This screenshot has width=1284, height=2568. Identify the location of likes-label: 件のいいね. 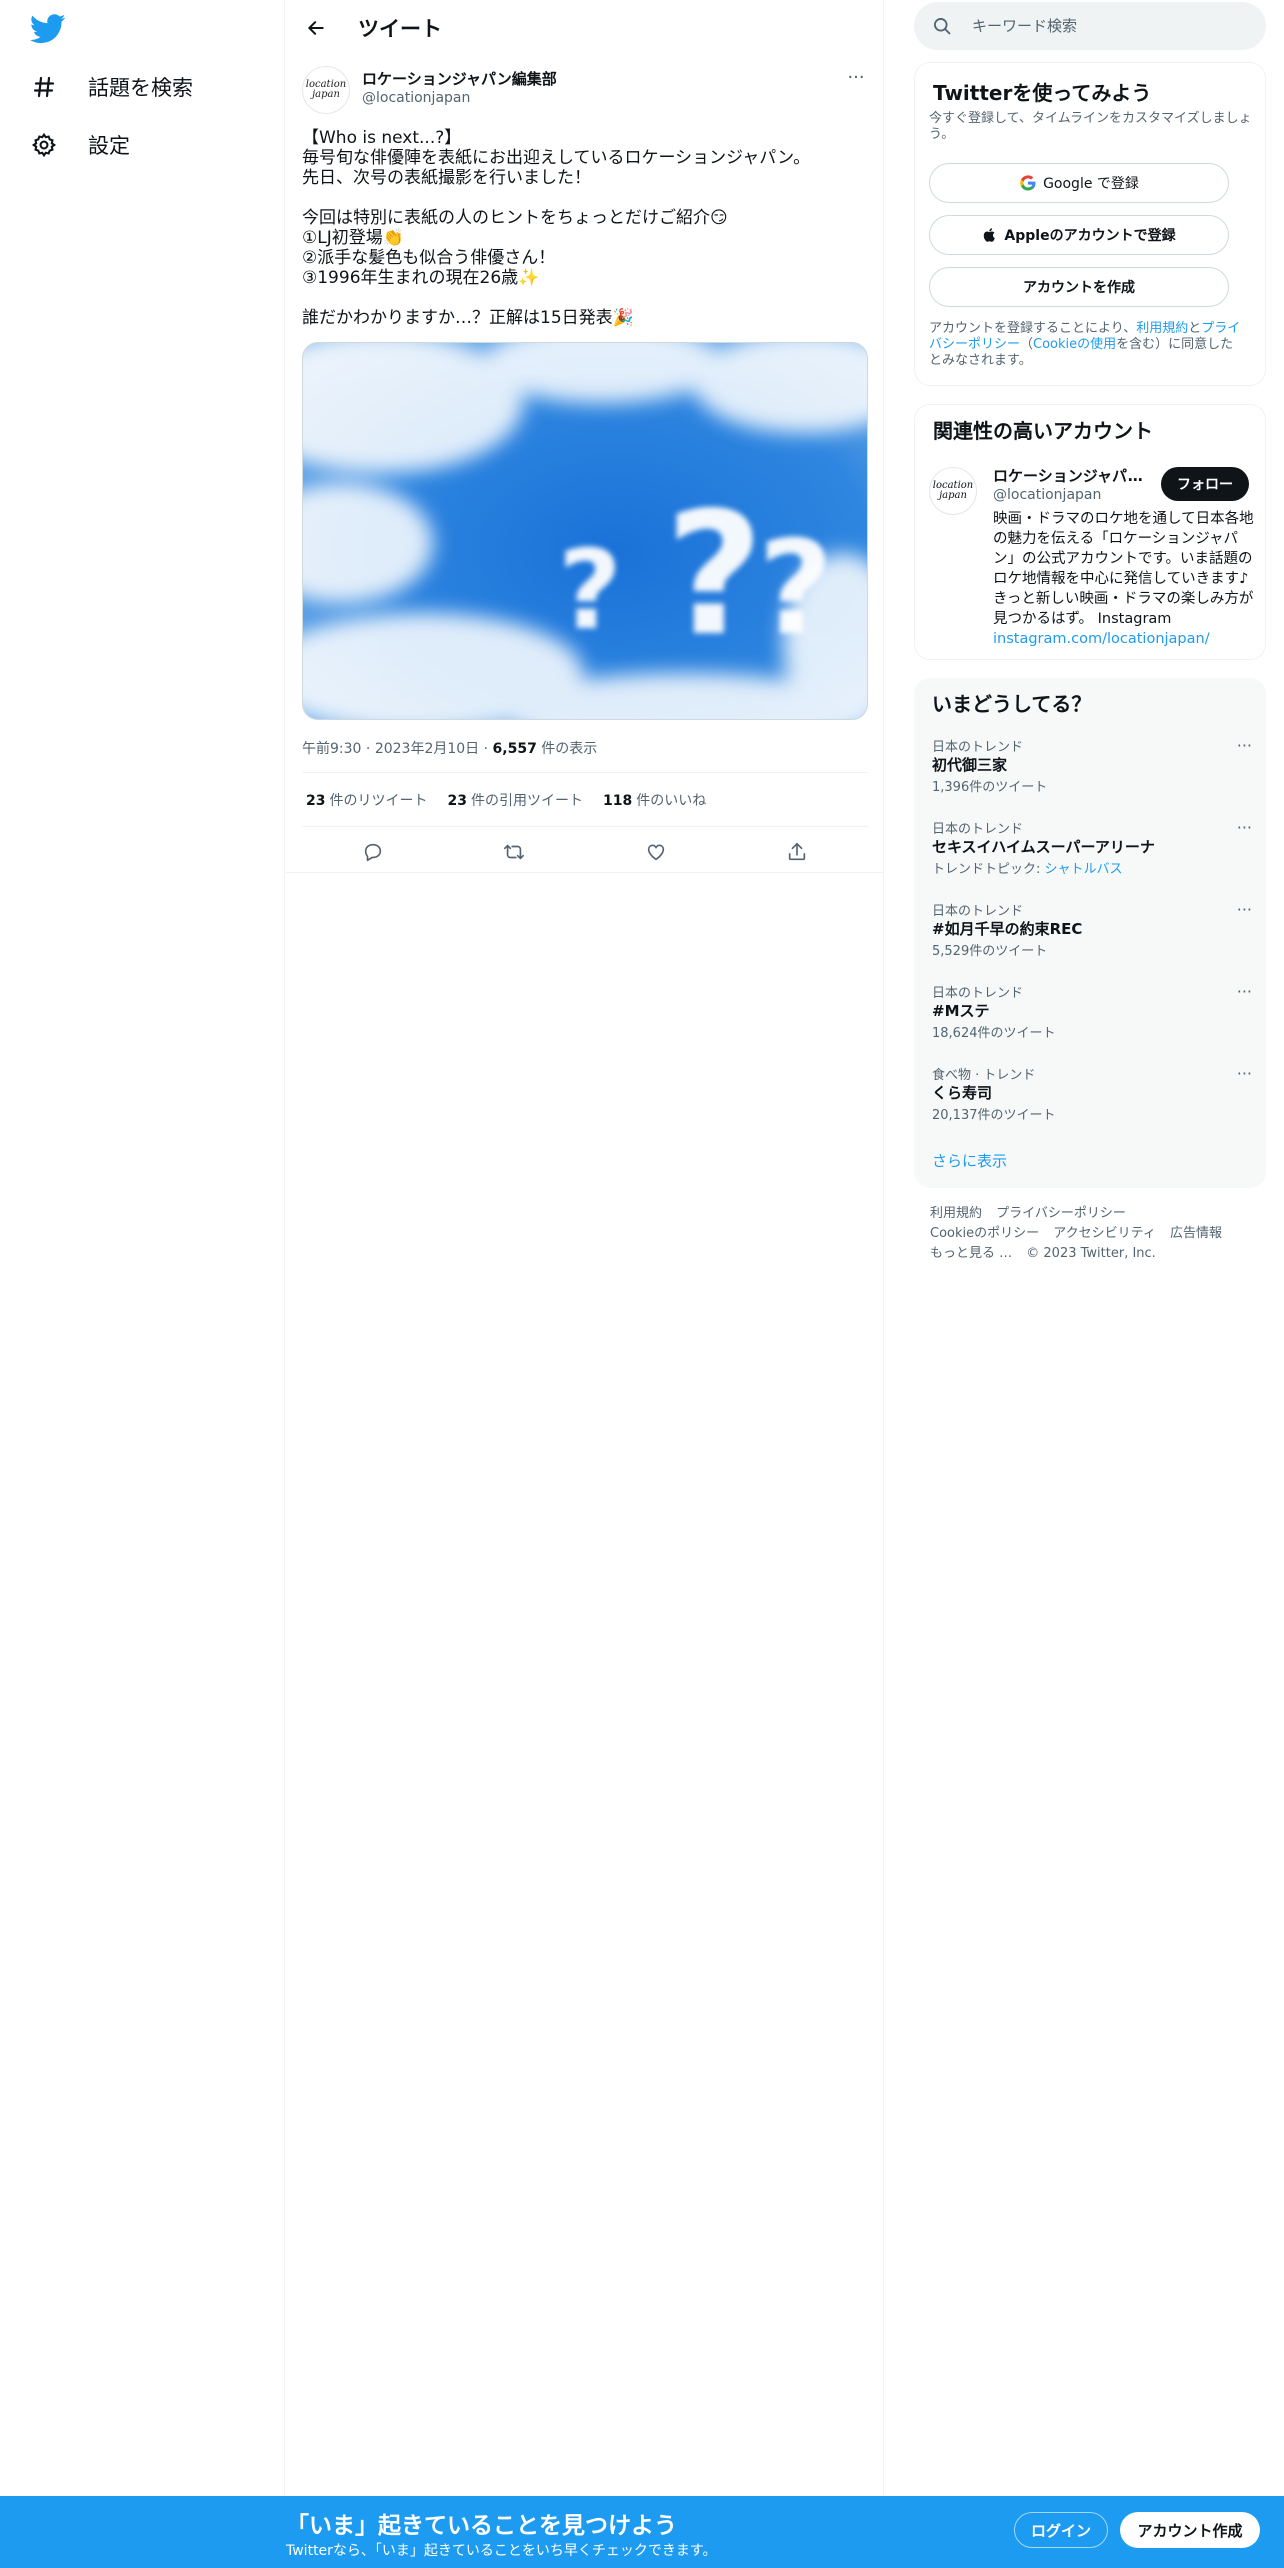
(671, 801).